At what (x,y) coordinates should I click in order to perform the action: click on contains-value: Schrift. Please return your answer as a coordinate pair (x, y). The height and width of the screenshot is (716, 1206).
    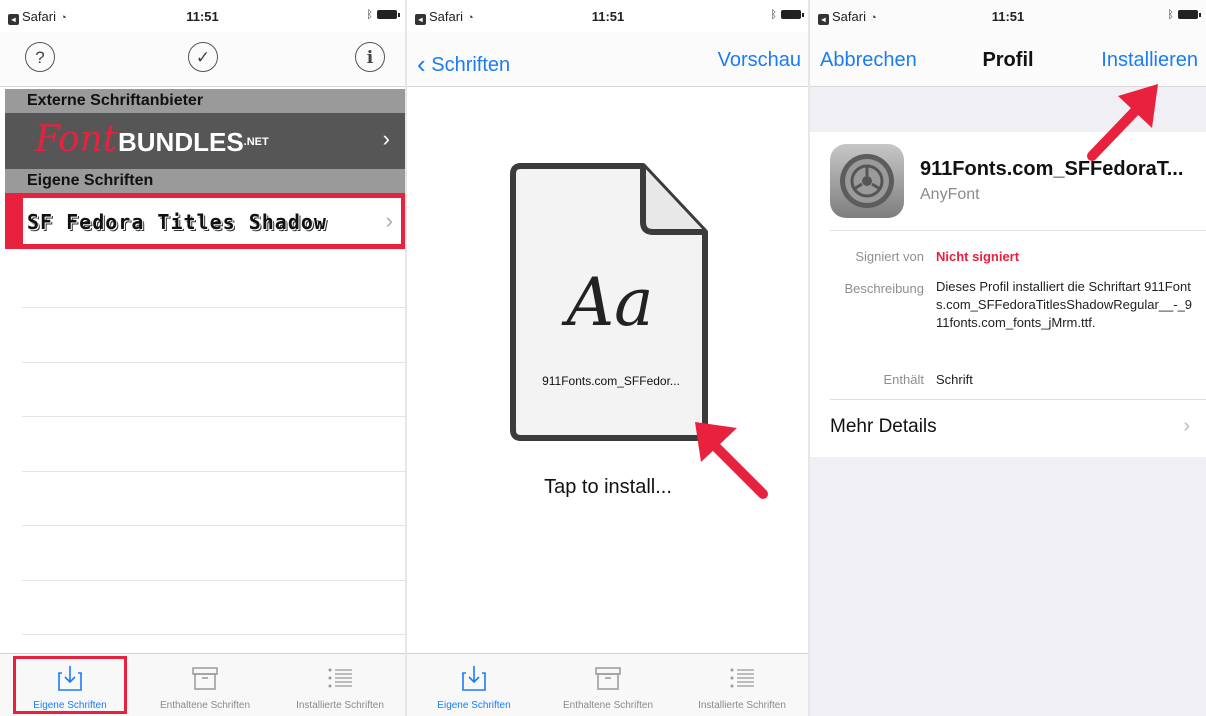
    Looking at the image, I should click on (954, 379).